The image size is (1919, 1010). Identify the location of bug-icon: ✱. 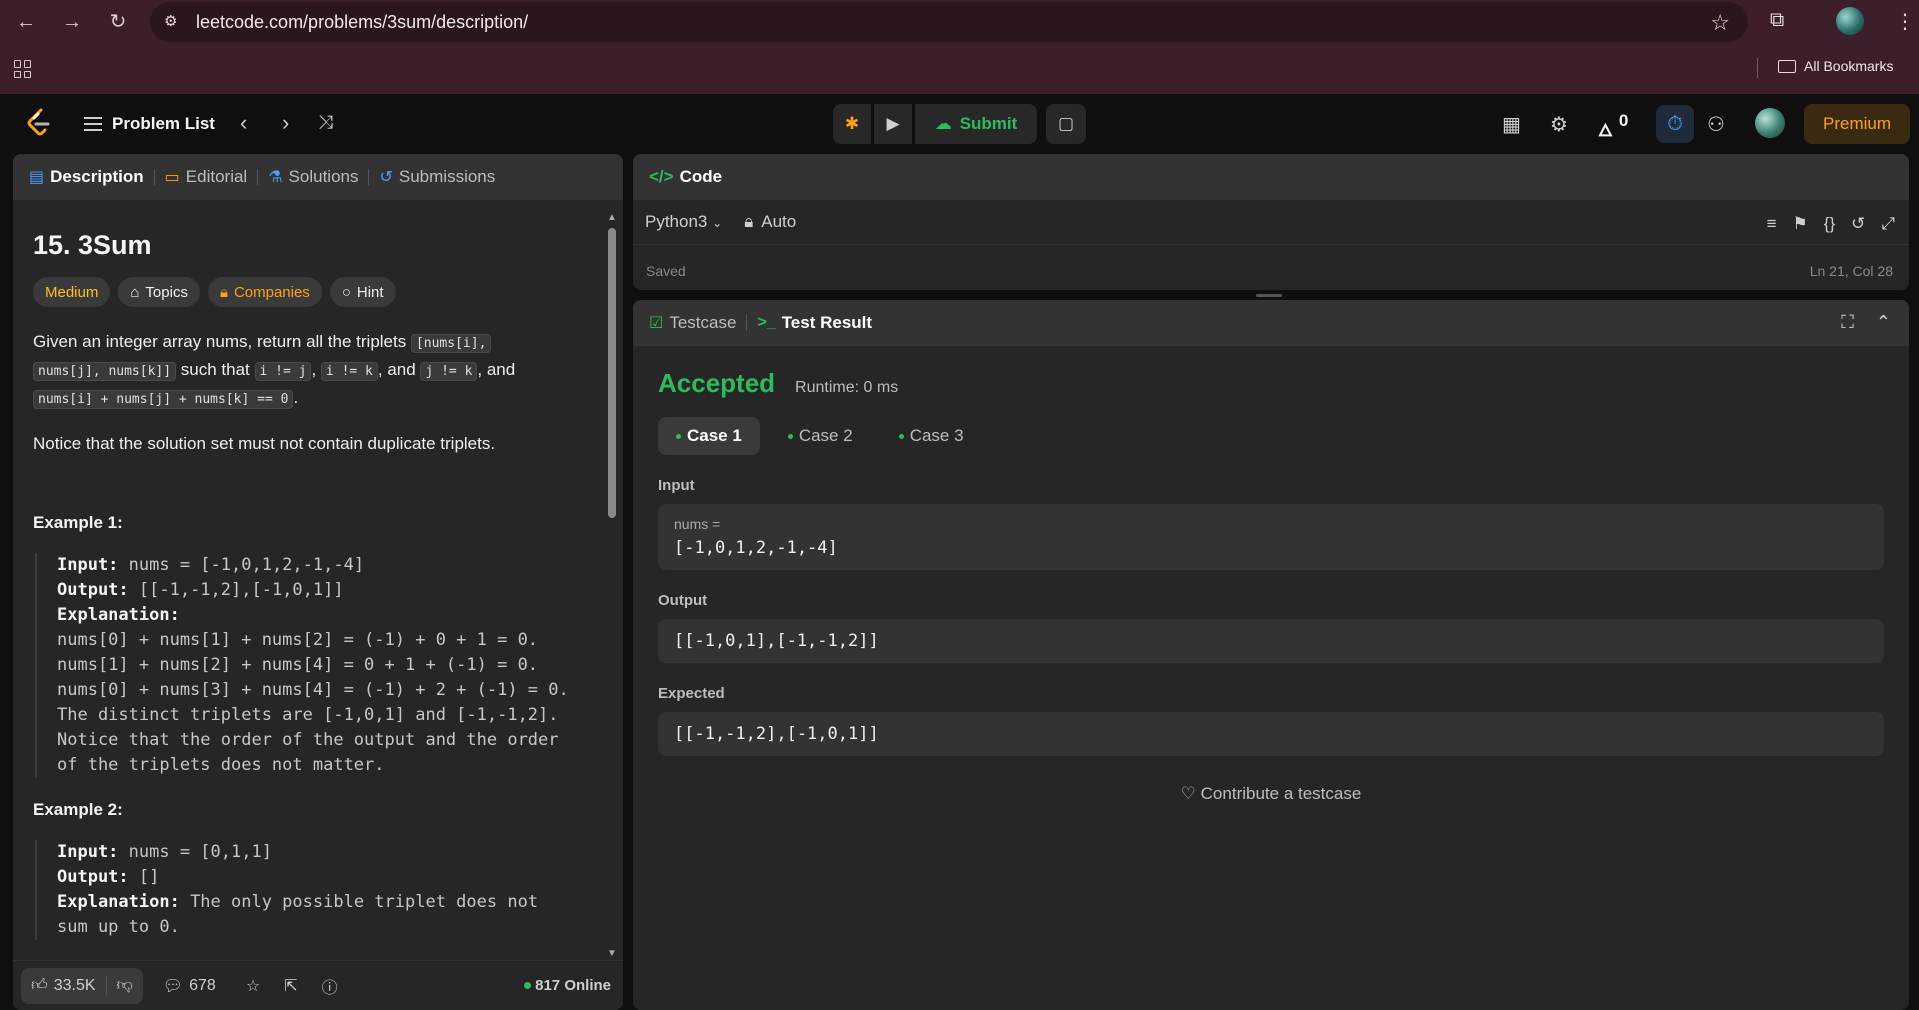
(852, 123).